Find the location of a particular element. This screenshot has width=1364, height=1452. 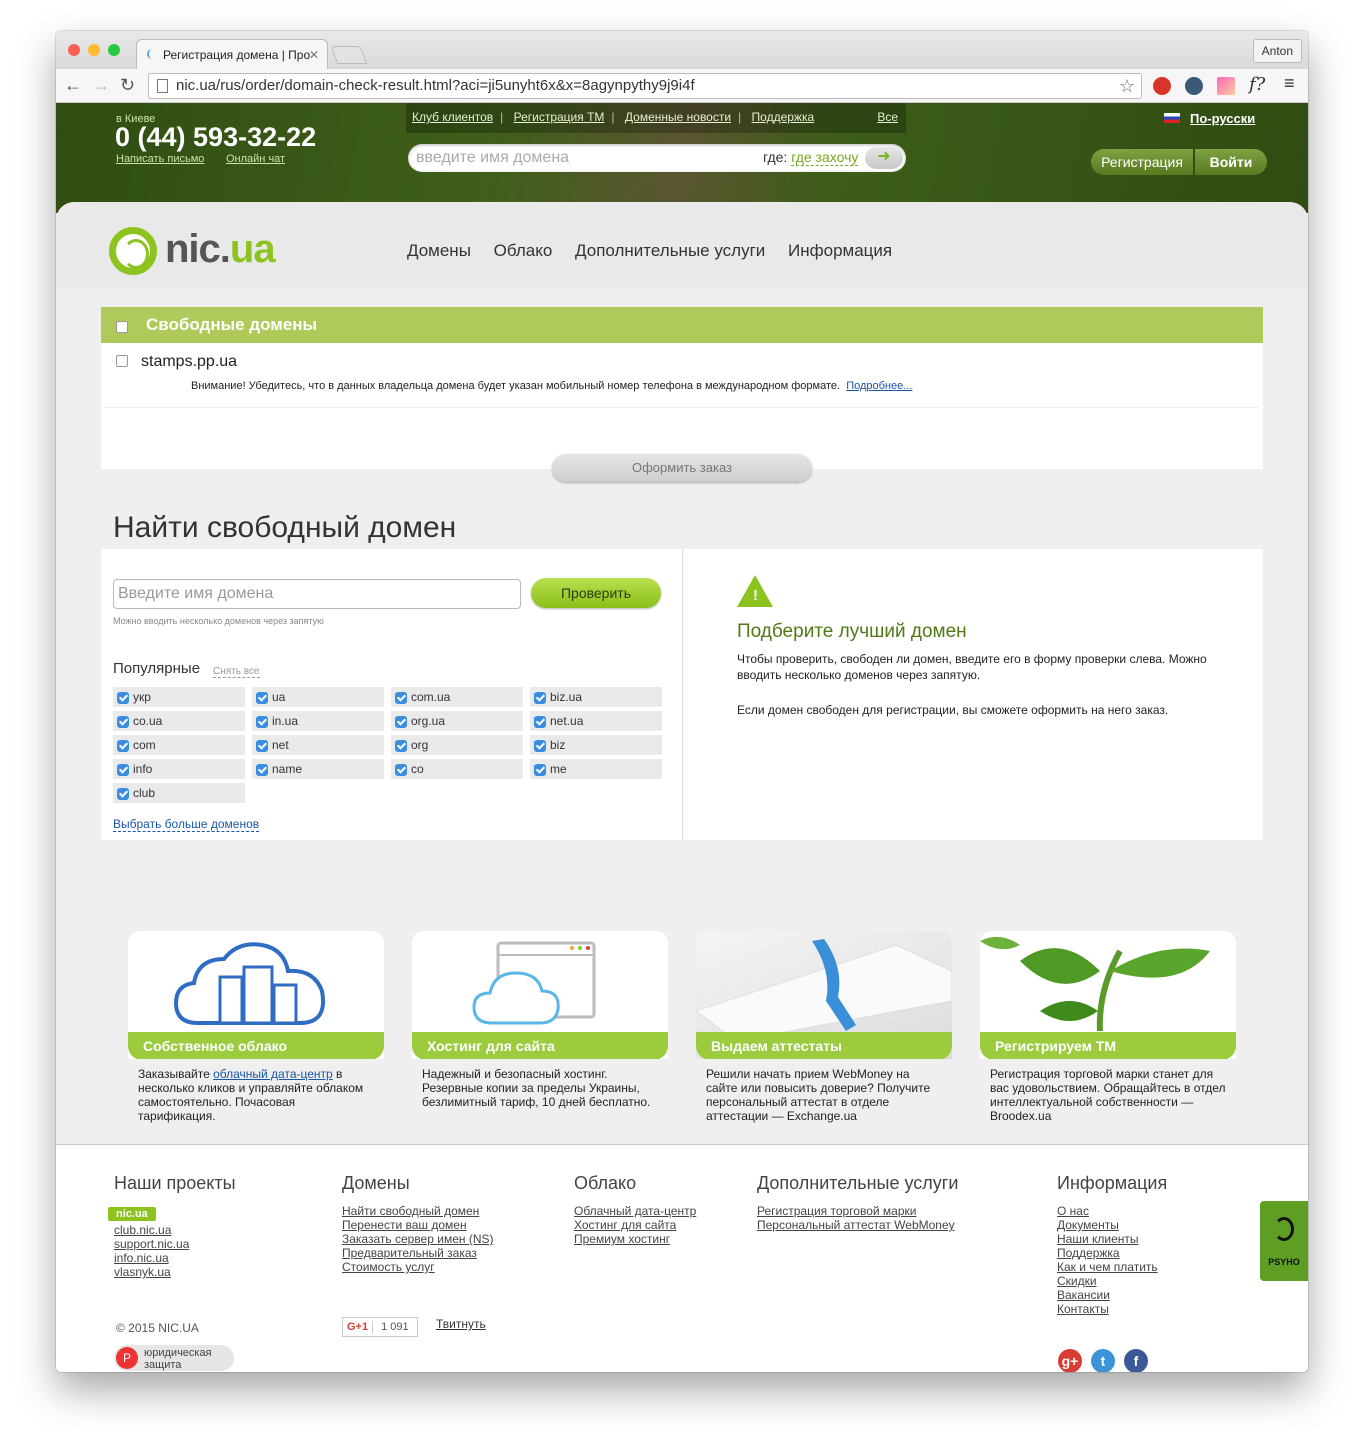

footer-link: Перенести ваш домен is located at coordinates (418, 1225).